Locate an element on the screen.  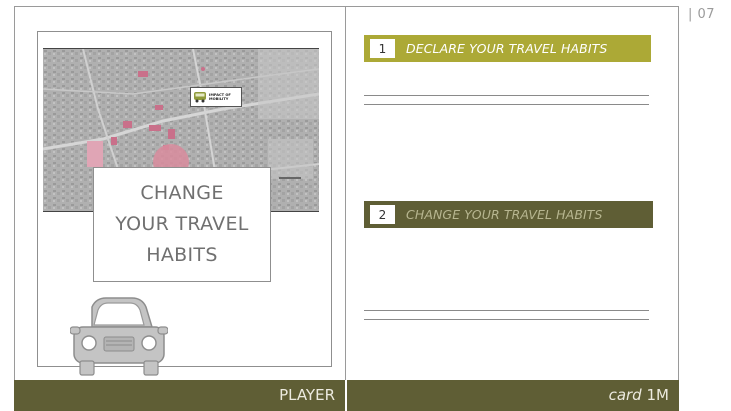
bus-icon is located at coordinates (200, 97).